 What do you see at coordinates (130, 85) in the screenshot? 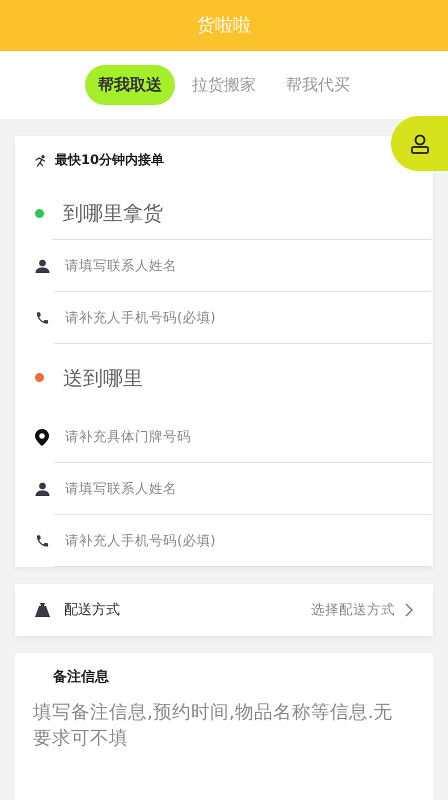
I see `tab: 帮我取送` at bounding box center [130, 85].